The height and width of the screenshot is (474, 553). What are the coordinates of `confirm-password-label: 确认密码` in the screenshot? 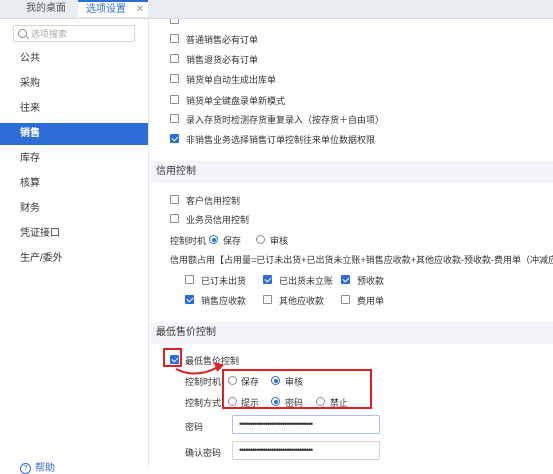 It's located at (203, 453).